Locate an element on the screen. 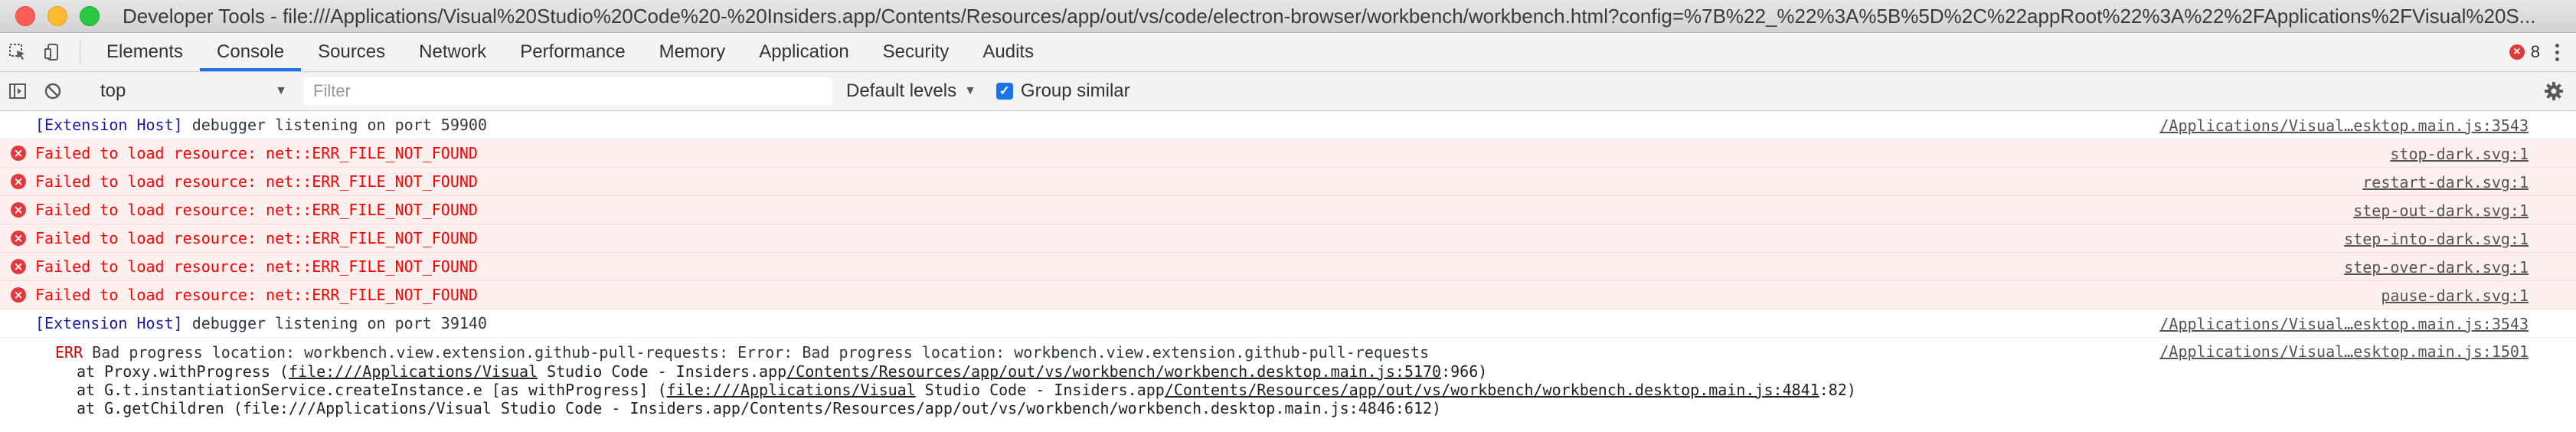 The image size is (2576, 432). console-settings-gear-icon is located at coordinates (2553, 91).